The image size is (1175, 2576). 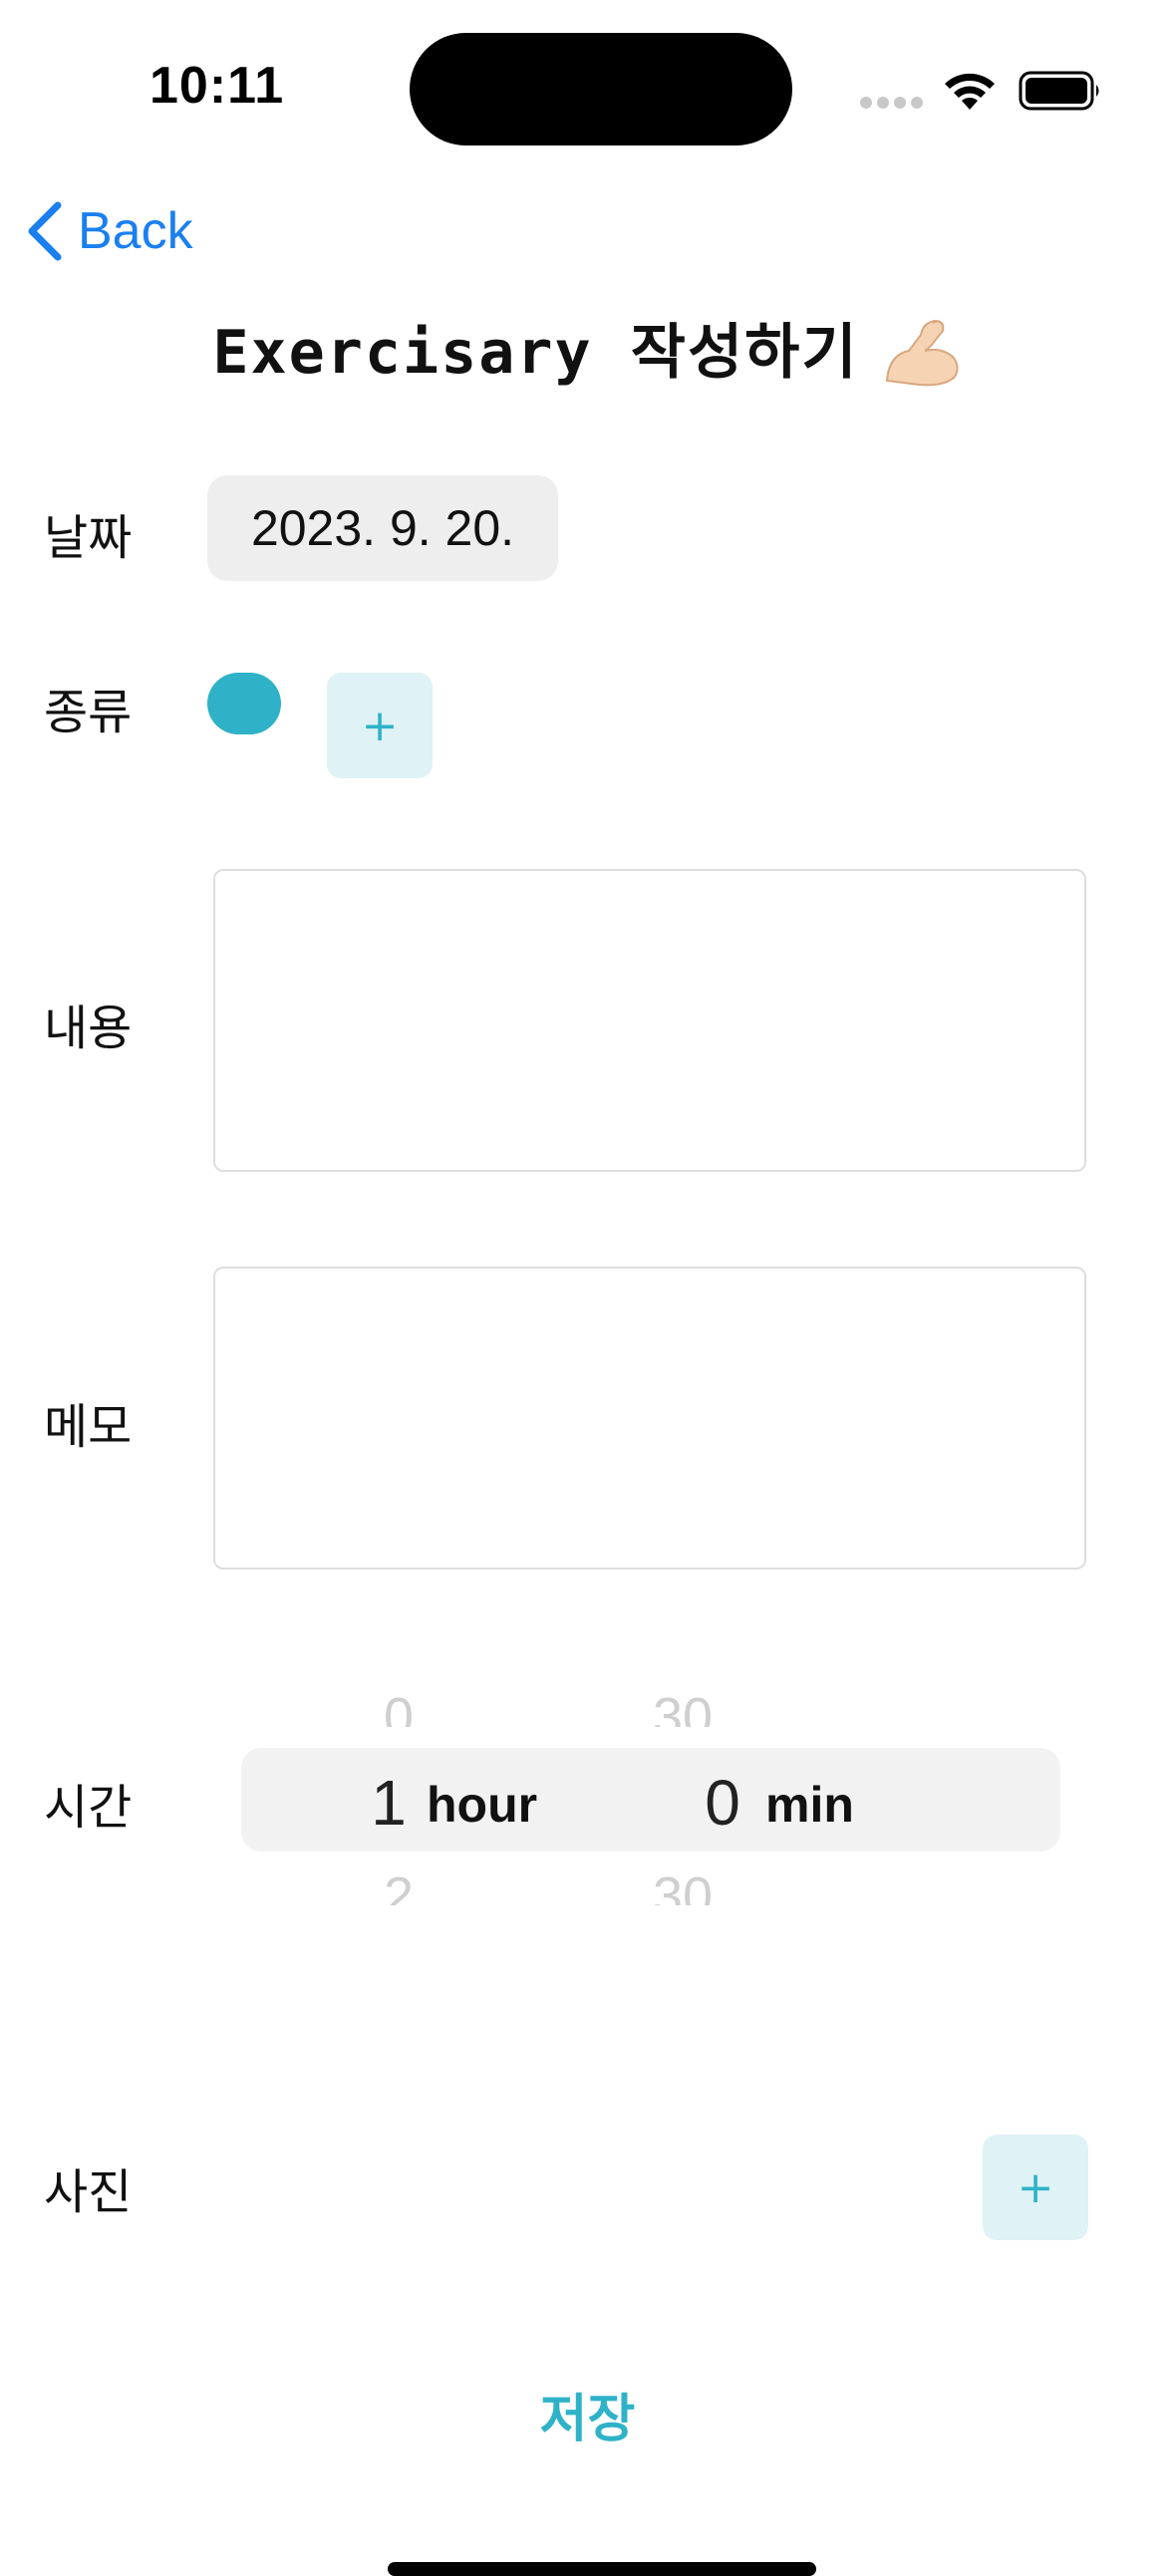 I want to click on type-chip, so click(x=244, y=703).